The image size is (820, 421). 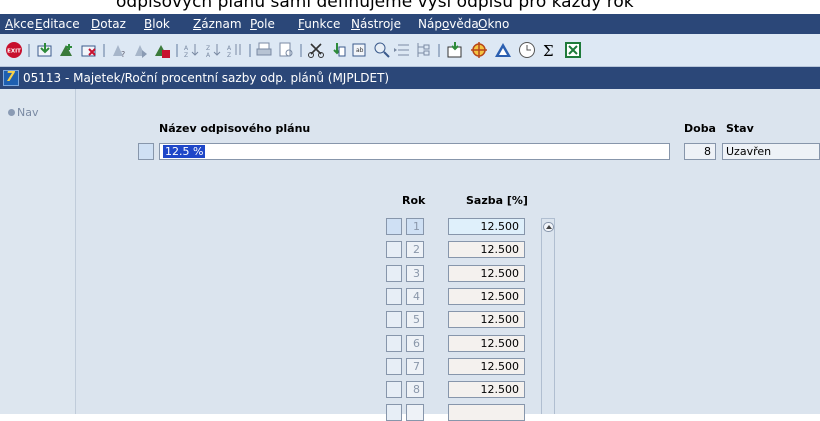 I want to click on doba-label: Doba, so click(x=700, y=128).